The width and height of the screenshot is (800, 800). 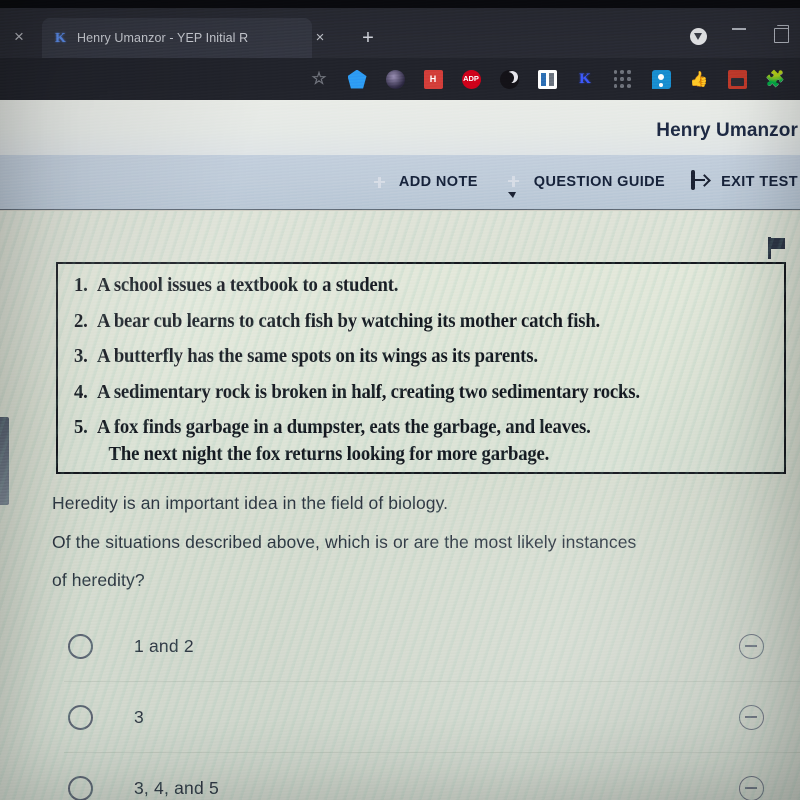 What do you see at coordinates (319, 79) in the screenshot?
I see `bookmark-star-icon: ☆` at bounding box center [319, 79].